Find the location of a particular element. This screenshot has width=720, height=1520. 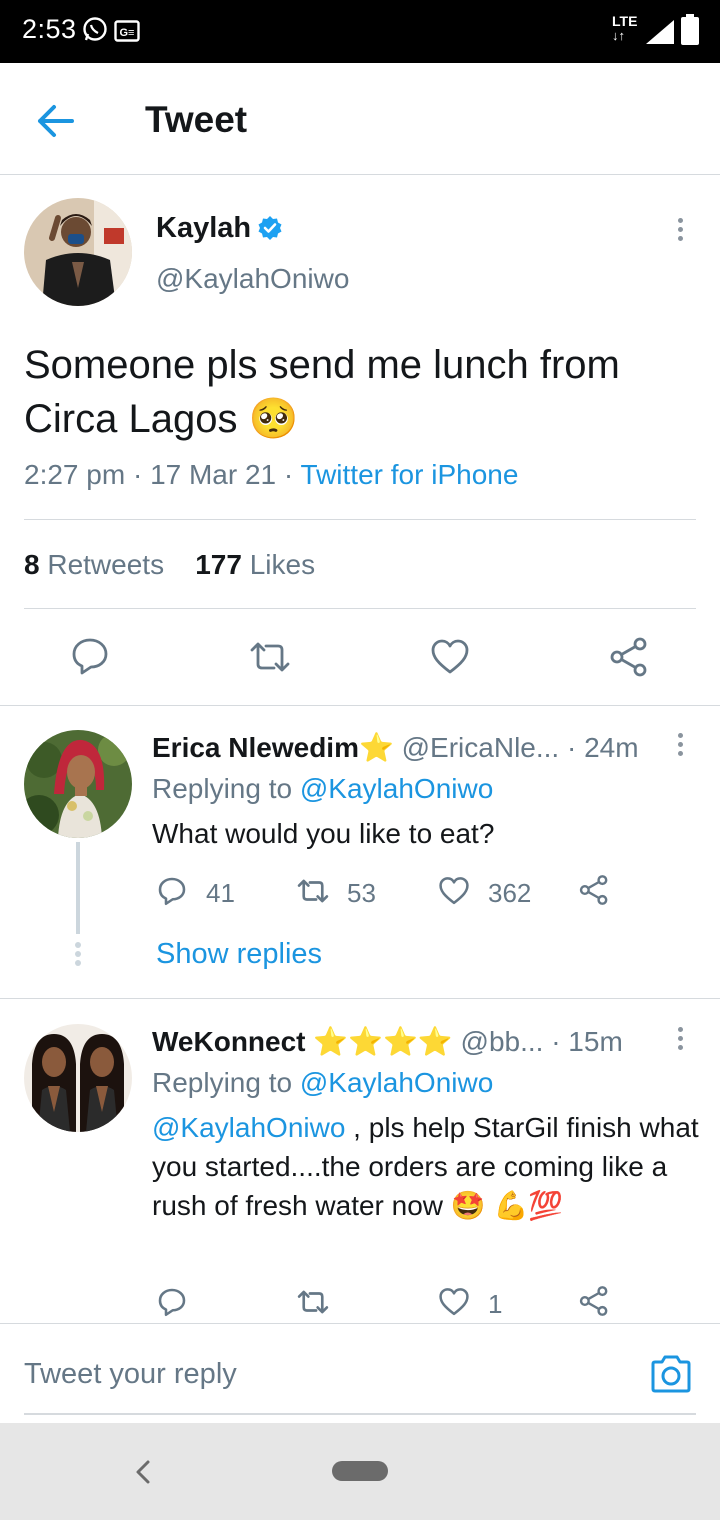

reply-time: · 15m is located at coordinates (587, 1041).